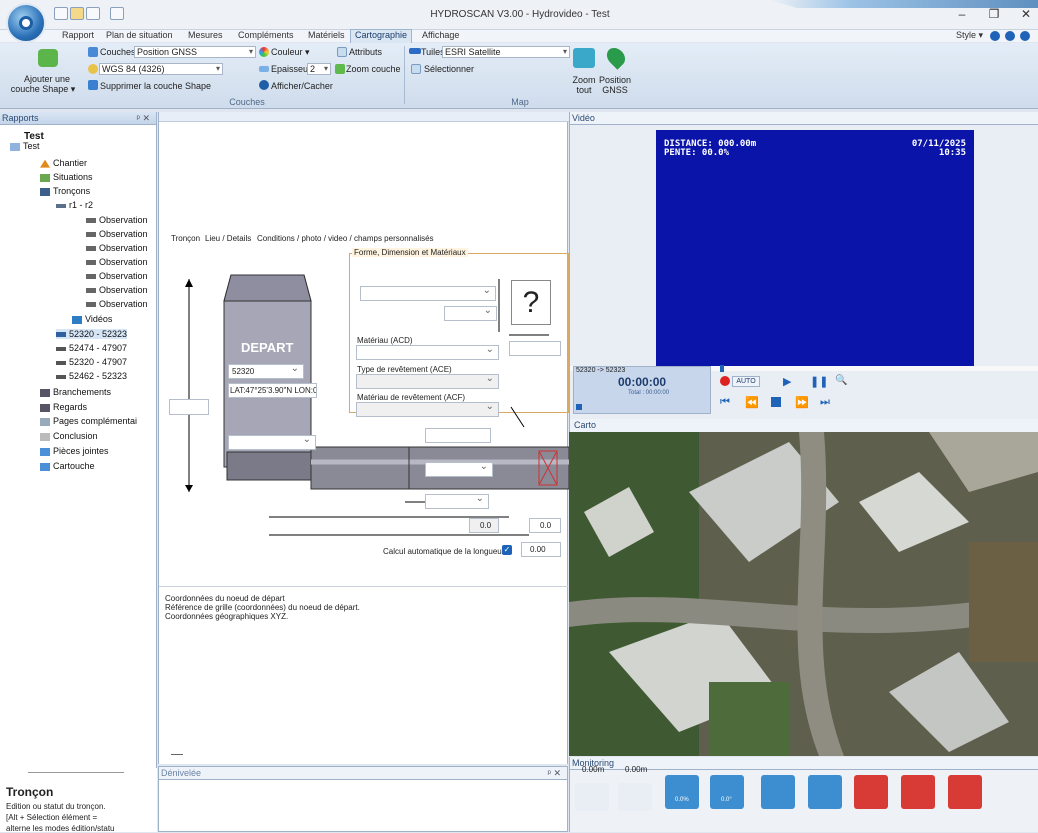 The image size is (1038, 833). What do you see at coordinates (75, 392) in the screenshot?
I see `tree-branchements: Branchements` at bounding box center [75, 392].